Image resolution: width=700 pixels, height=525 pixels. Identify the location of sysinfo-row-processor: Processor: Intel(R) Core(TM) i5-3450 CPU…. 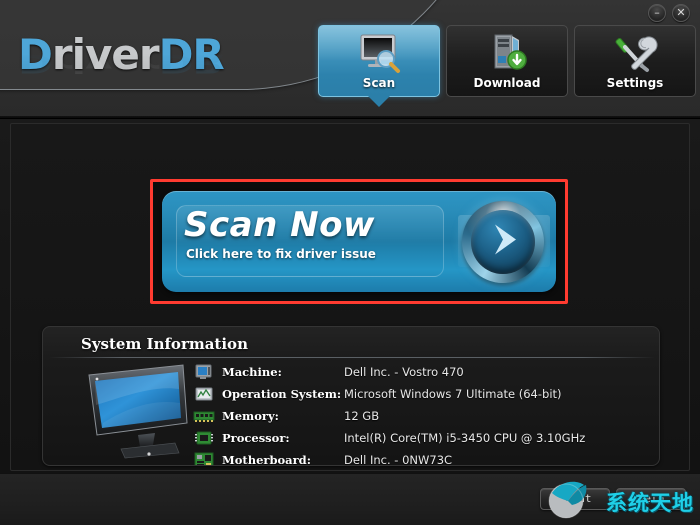
(389, 438).